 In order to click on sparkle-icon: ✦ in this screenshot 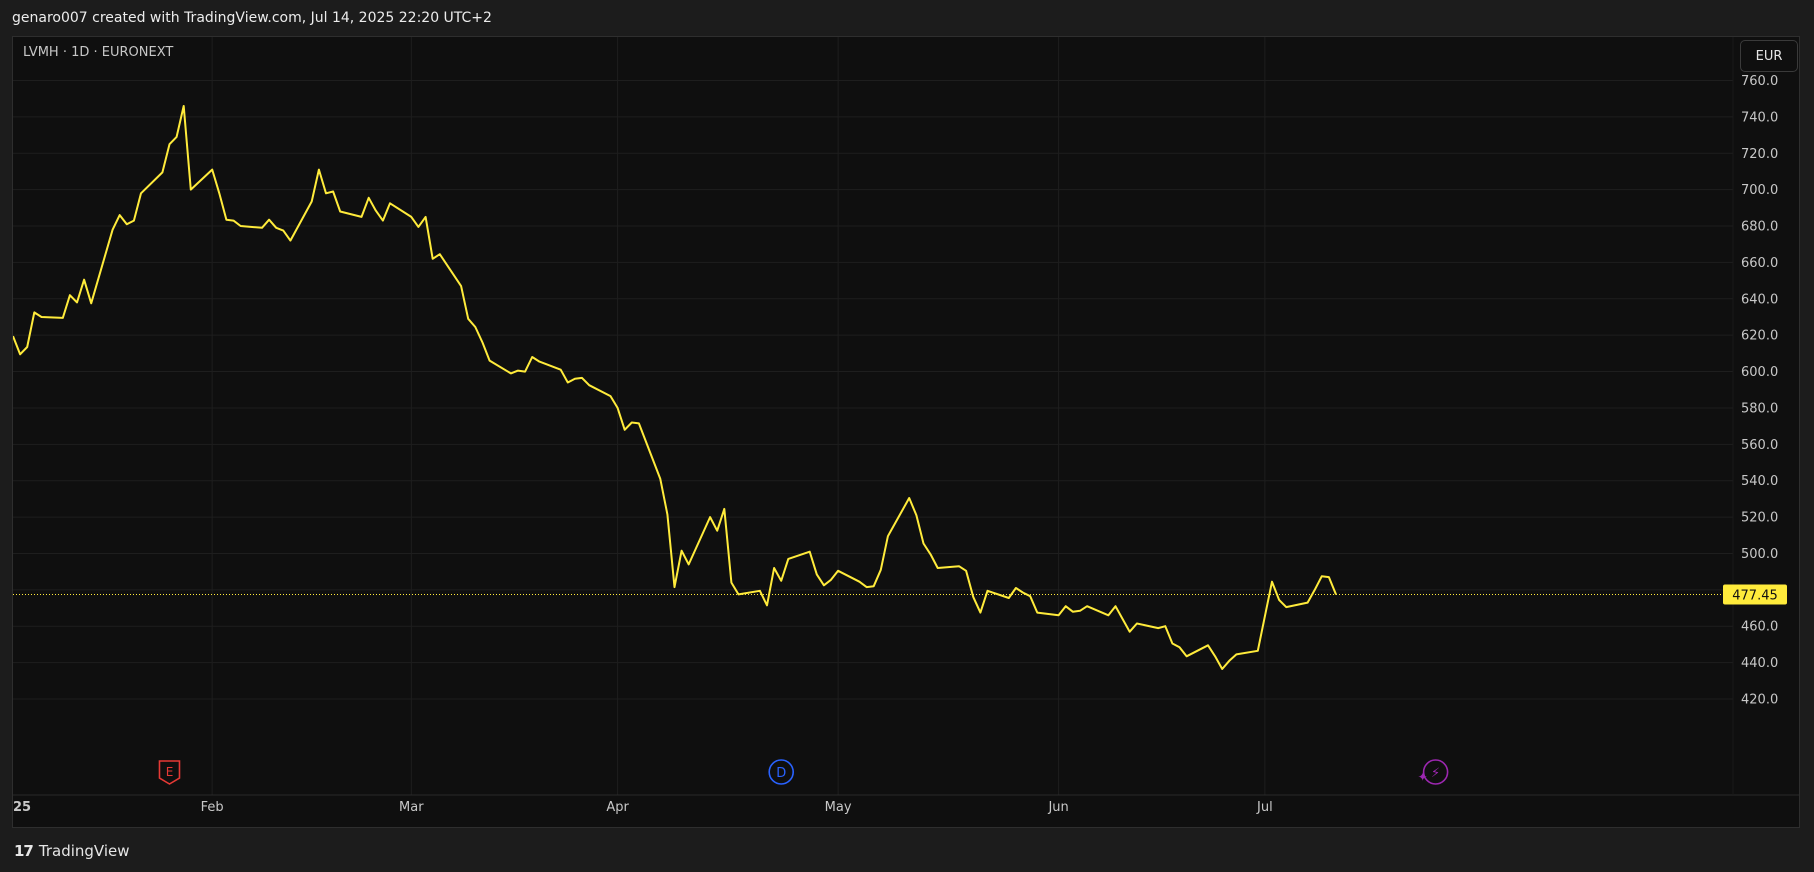, I will do `click(1423, 777)`.